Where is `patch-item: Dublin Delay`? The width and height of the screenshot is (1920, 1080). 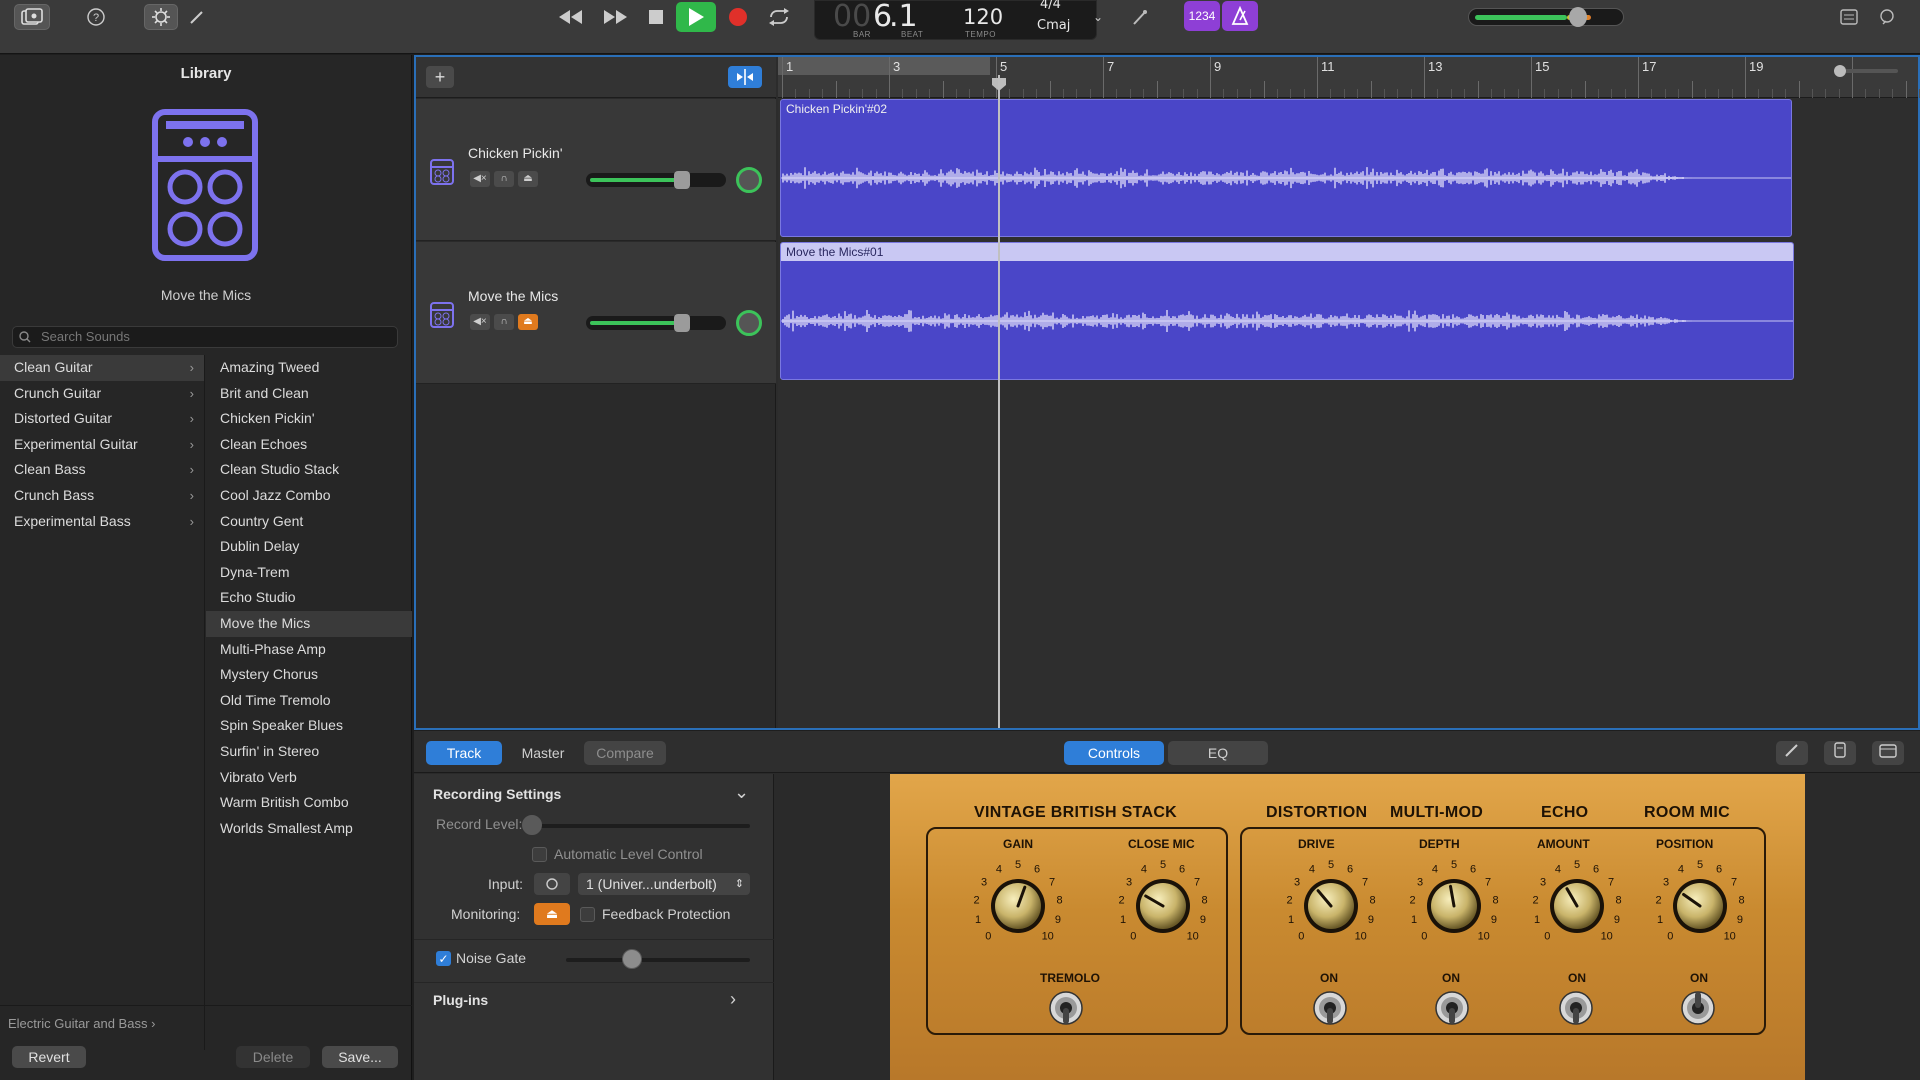 patch-item: Dublin Delay is located at coordinates (309, 547).